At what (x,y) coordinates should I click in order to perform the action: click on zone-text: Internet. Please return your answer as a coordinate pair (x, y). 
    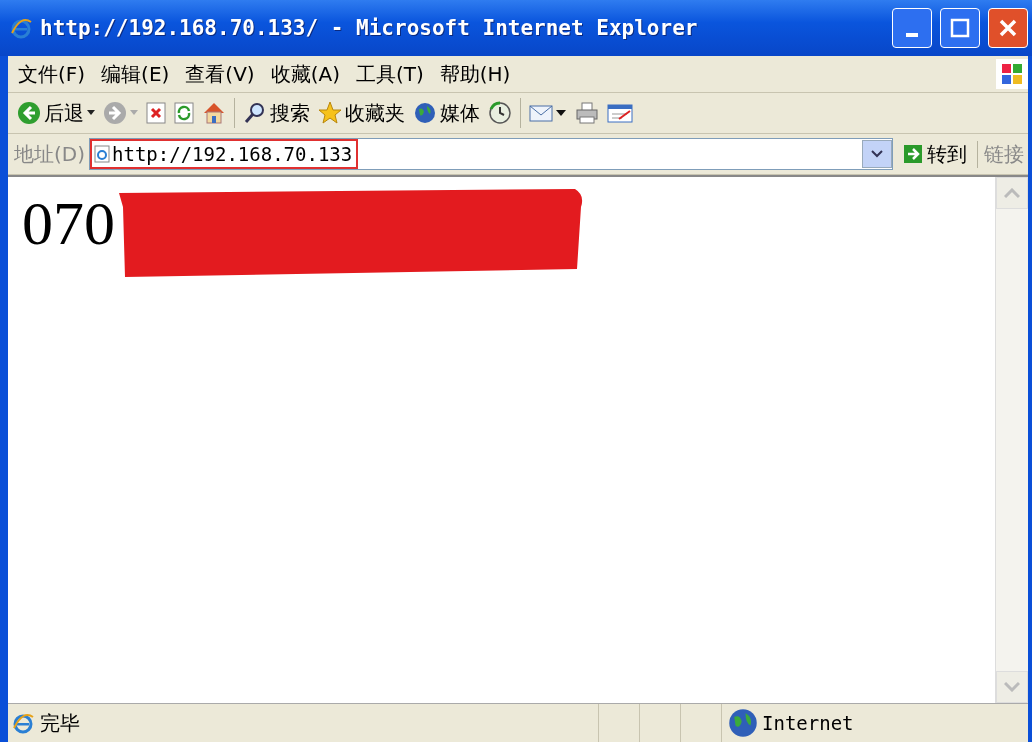
    Looking at the image, I should click on (808, 723).